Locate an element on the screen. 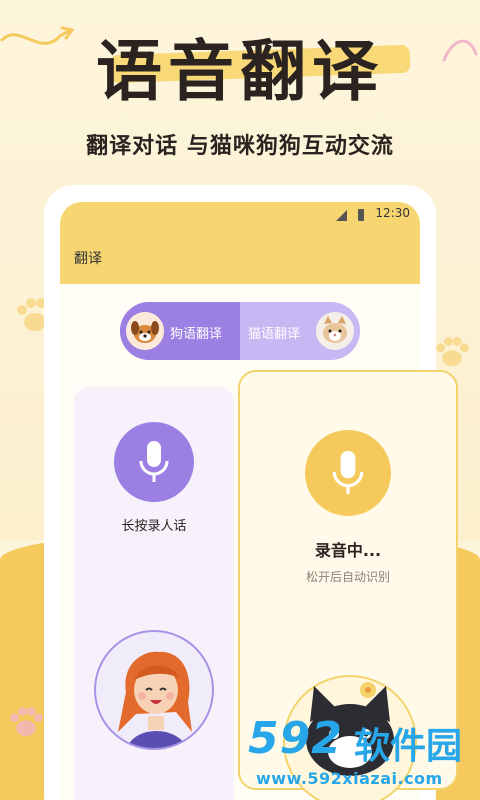 The image size is (480, 800). language-toggle: 狗语翻译 猫语翻译 is located at coordinates (240, 331).